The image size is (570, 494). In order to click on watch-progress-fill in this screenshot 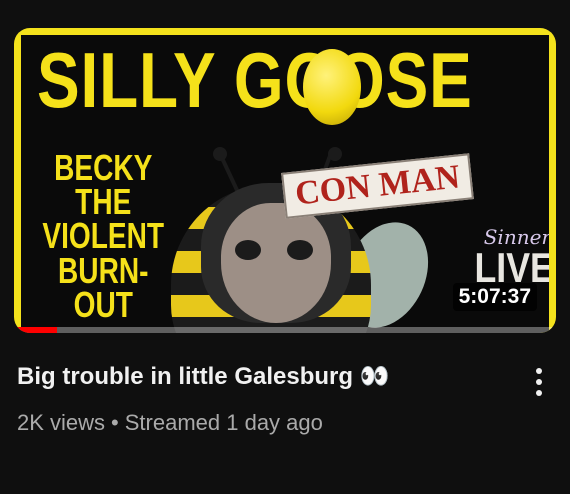, I will do `click(36, 330)`.